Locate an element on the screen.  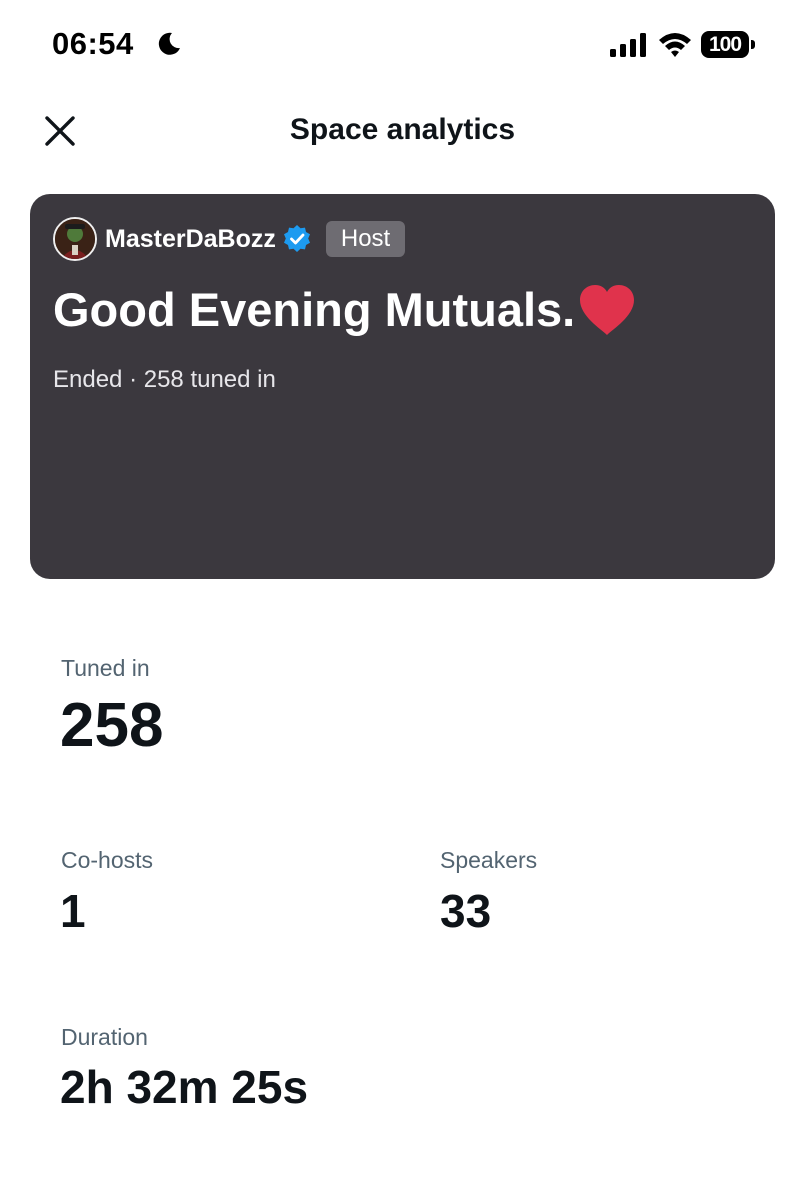
verified-icon is located at coordinates (296, 238).